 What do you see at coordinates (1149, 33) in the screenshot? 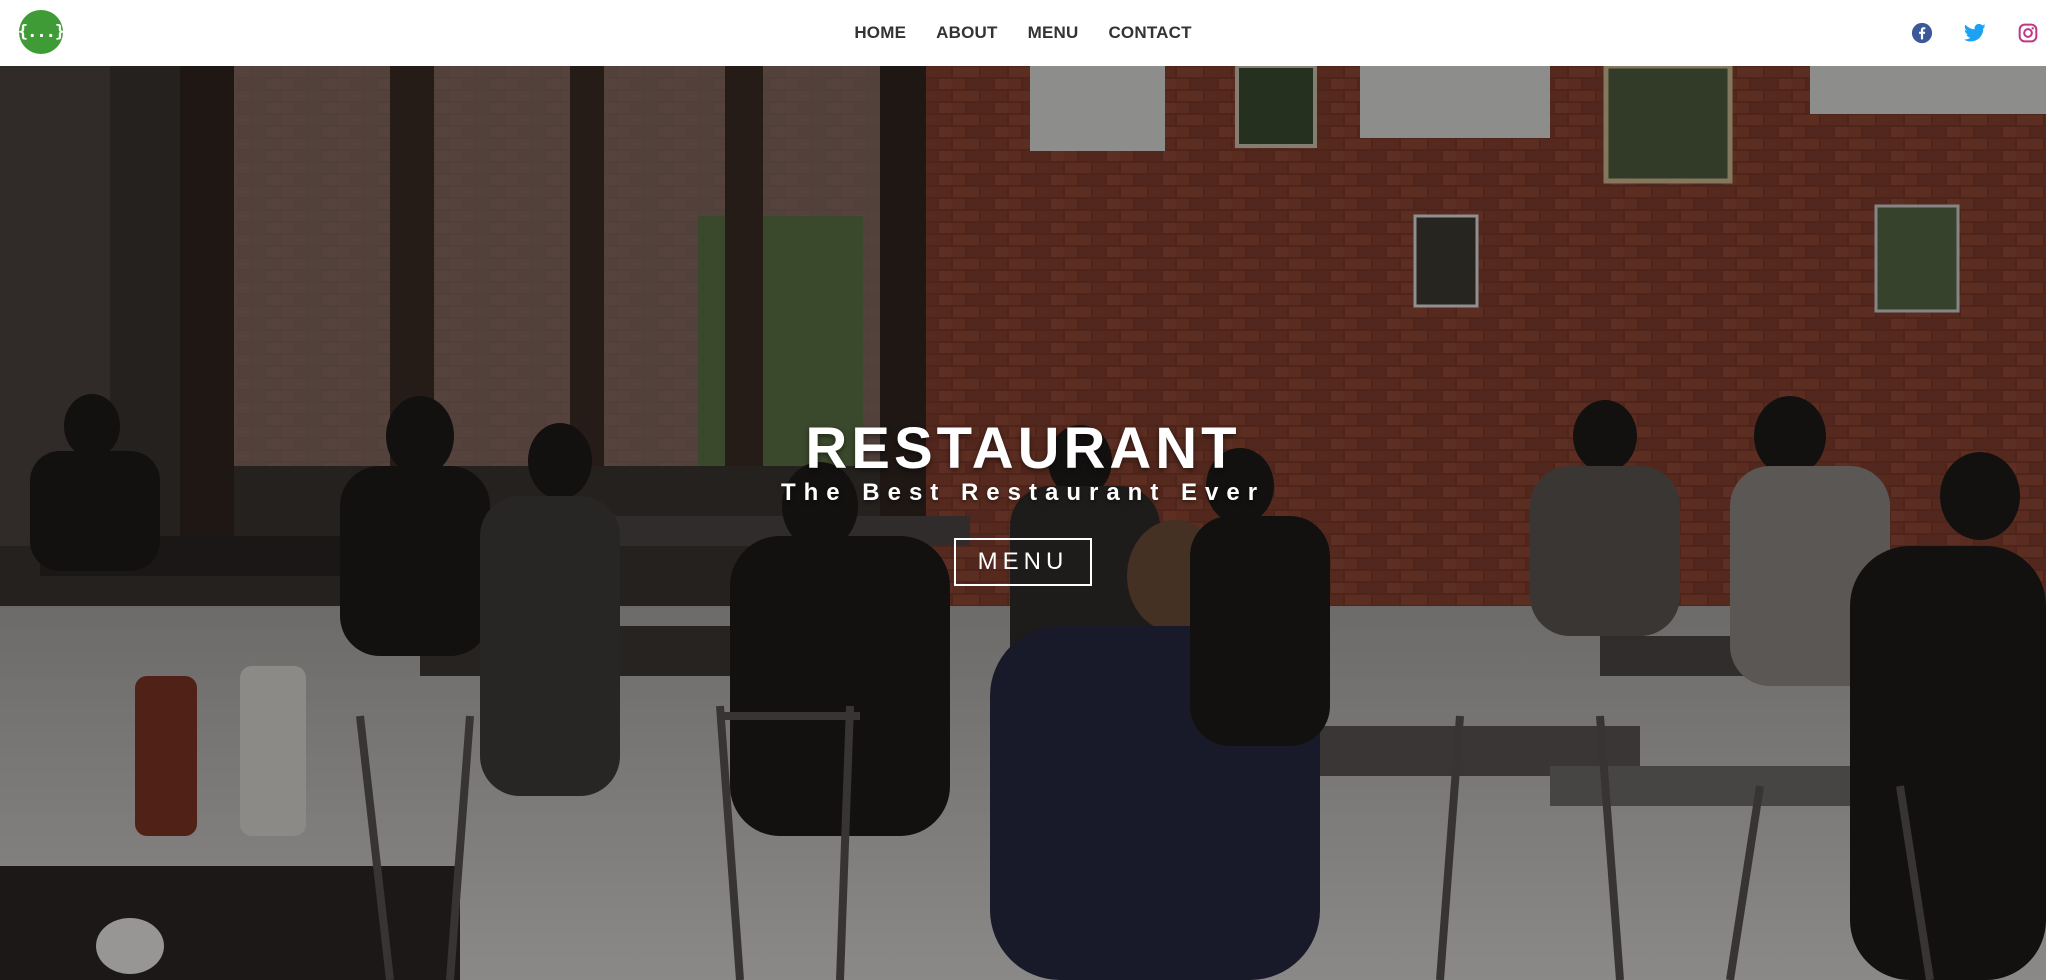
I see `nav-contact-link: CONTACT` at bounding box center [1149, 33].